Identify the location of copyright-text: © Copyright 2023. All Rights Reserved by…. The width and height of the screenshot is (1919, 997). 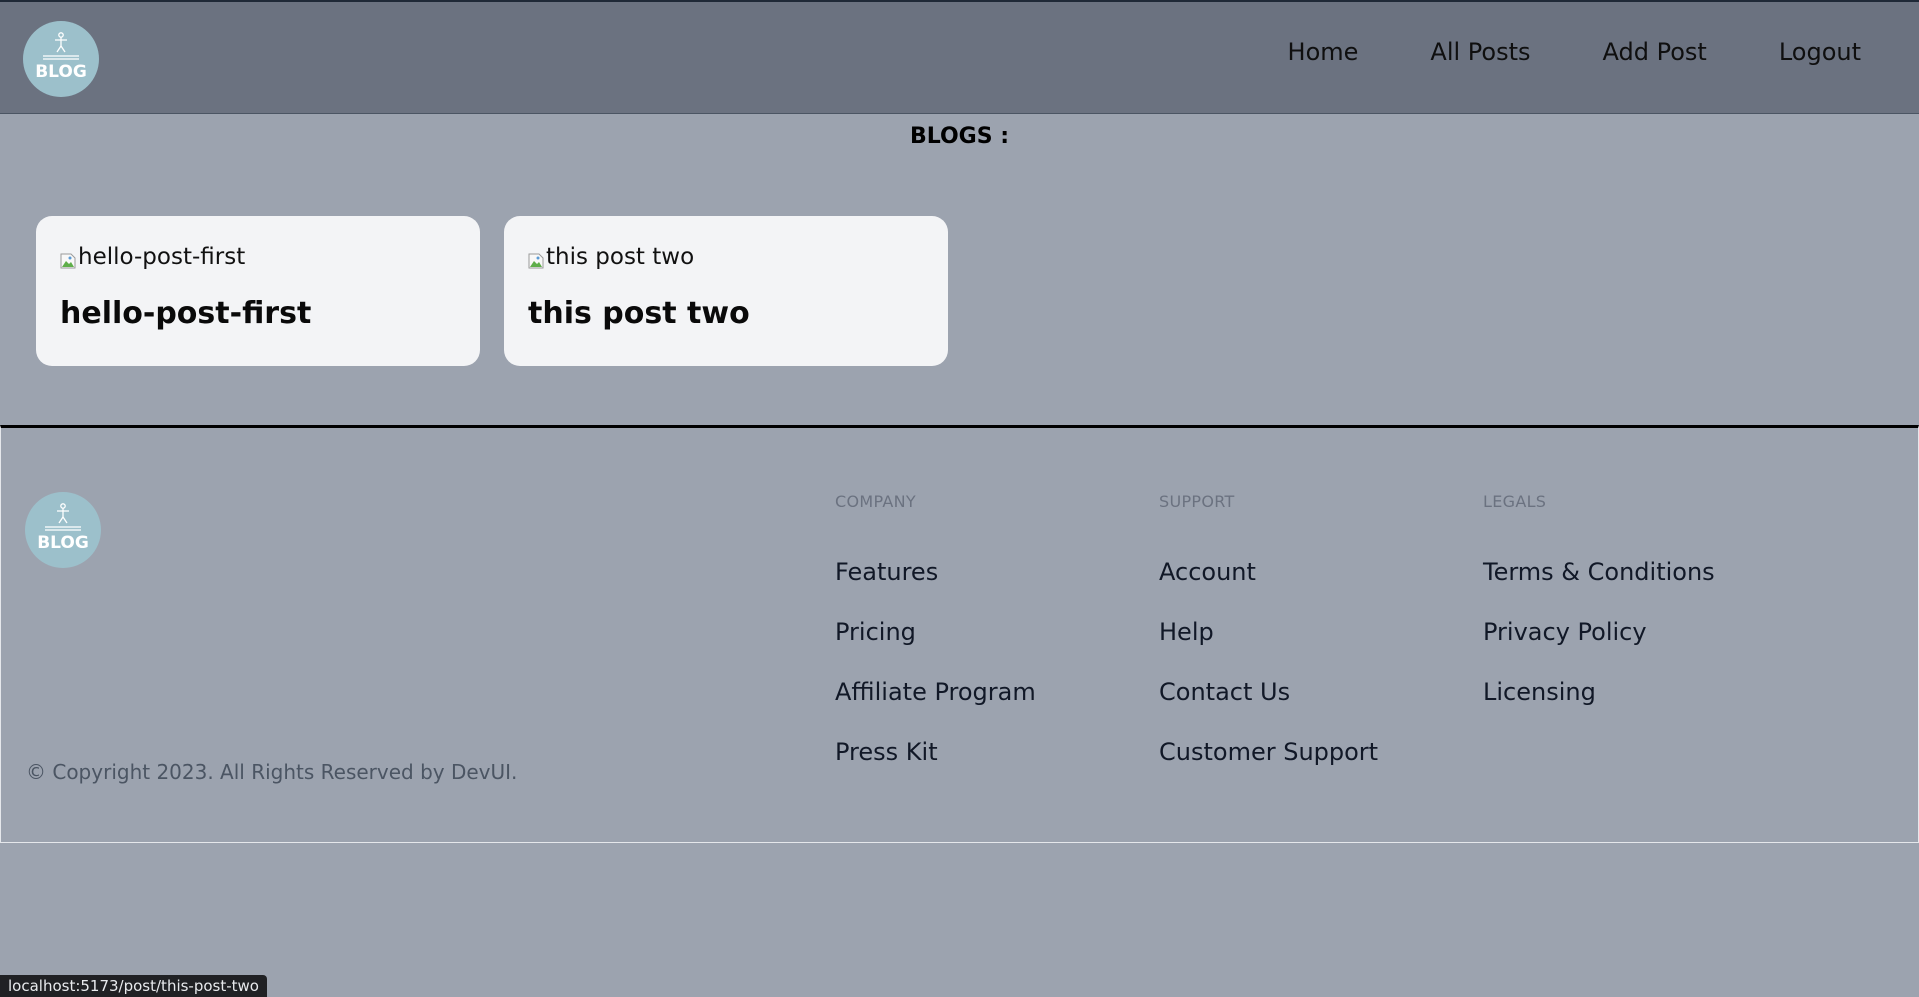
(272, 772).